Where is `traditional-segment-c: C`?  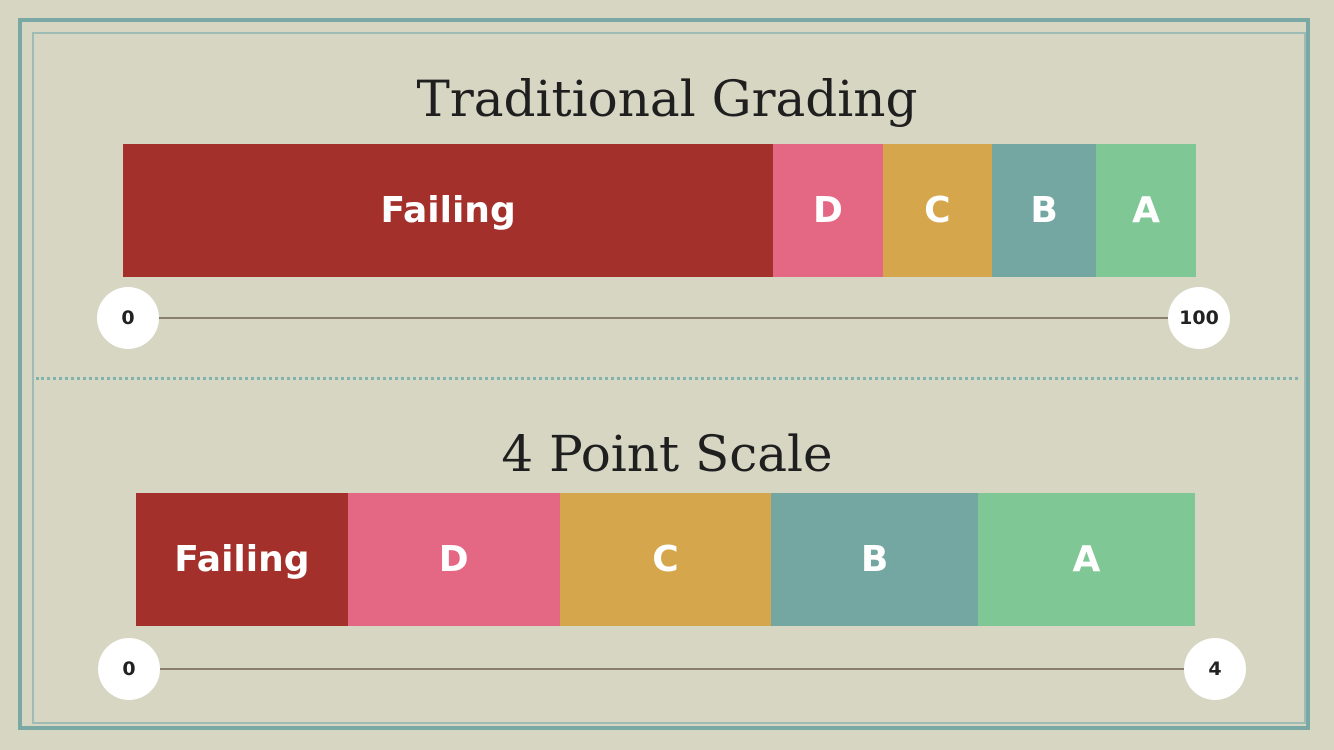 traditional-segment-c: C is located at coordinates (937, 210).